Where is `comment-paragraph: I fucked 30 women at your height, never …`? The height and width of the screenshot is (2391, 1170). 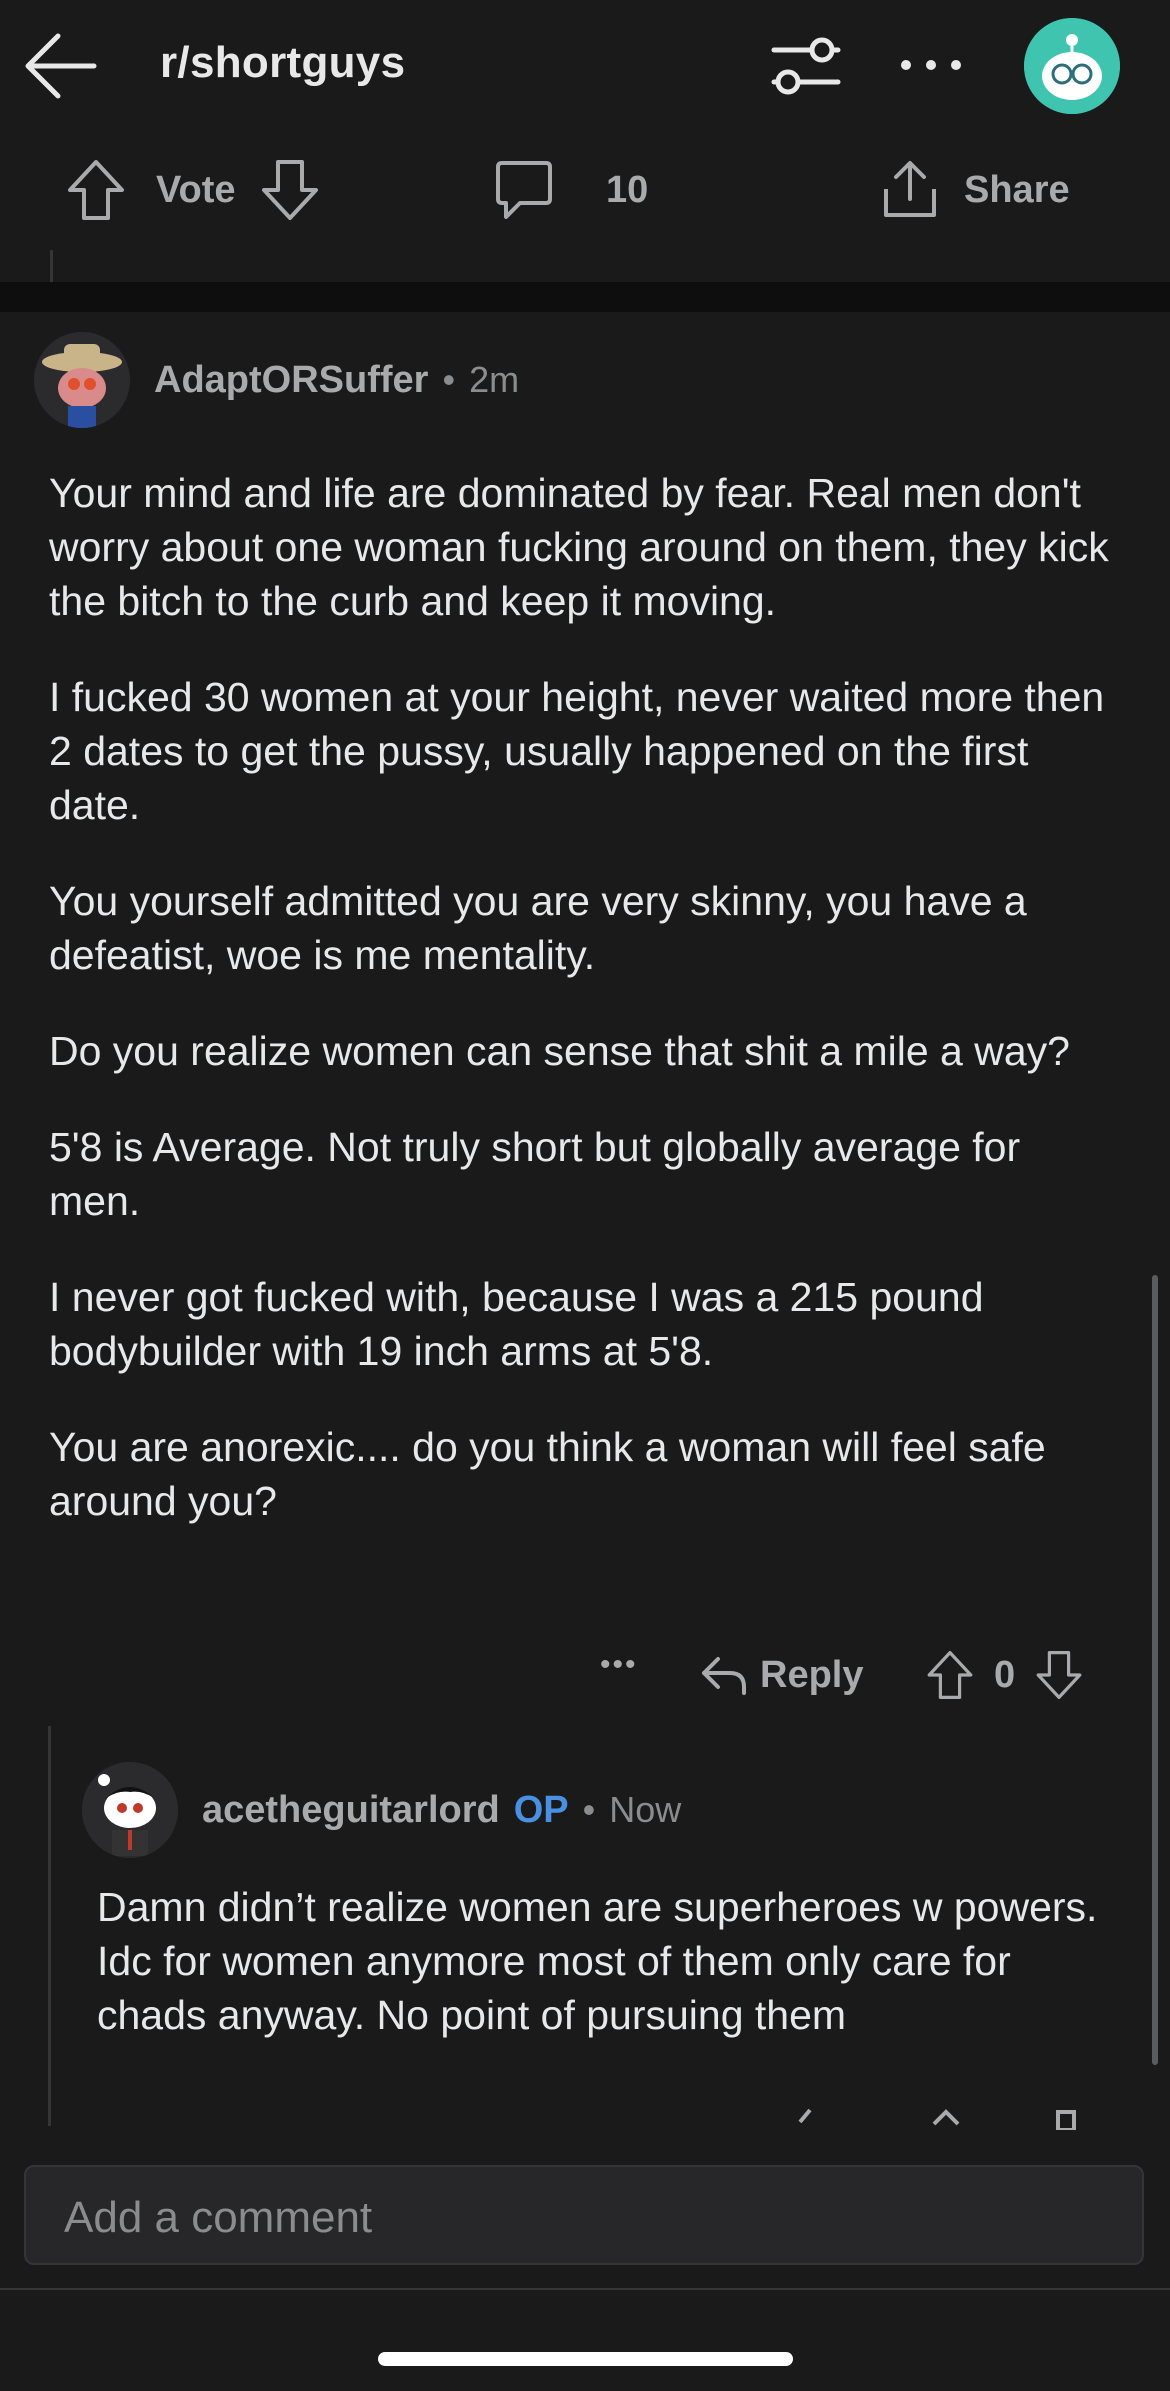 comment-paragraph: I fucked 30 women at your height, never … is located at coordinates (577, 751).